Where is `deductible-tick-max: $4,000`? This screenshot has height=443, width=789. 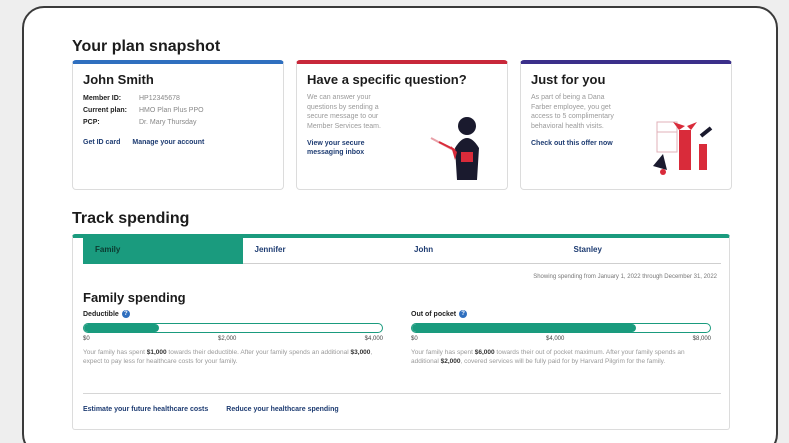
deductible-tick-max: $4,000 is located at coordinates (373, 339).